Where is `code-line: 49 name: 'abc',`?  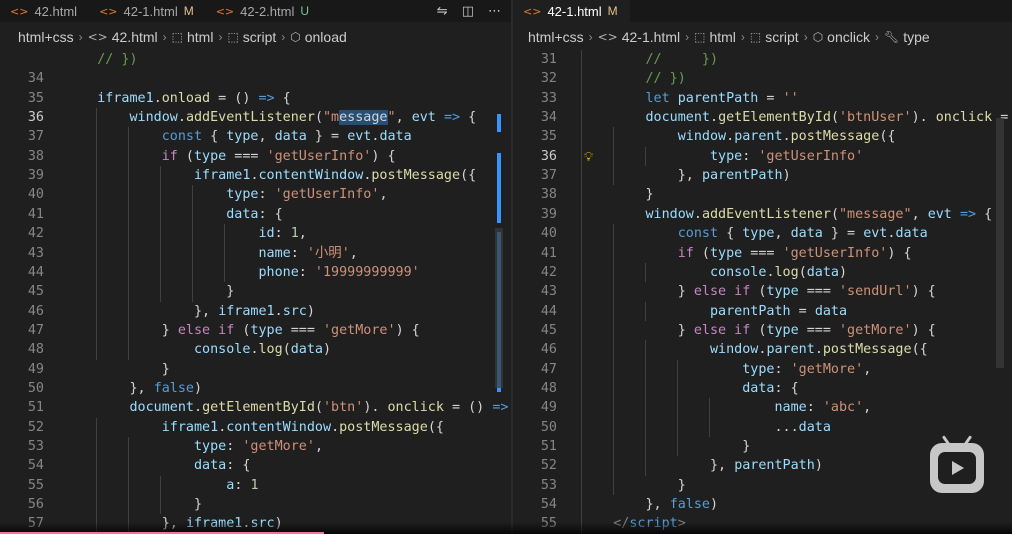
code-line: 49 name: 'abc', is located at coordinates (762, 407).